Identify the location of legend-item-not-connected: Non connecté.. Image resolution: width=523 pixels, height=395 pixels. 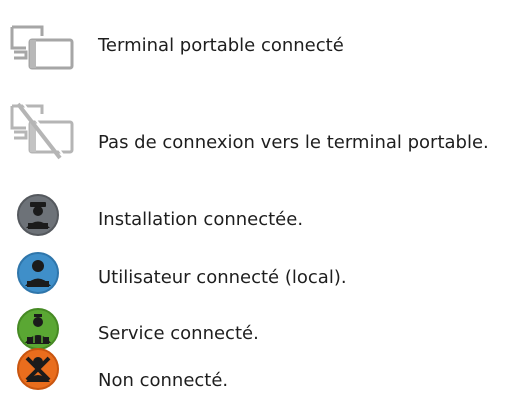
(261, 369).